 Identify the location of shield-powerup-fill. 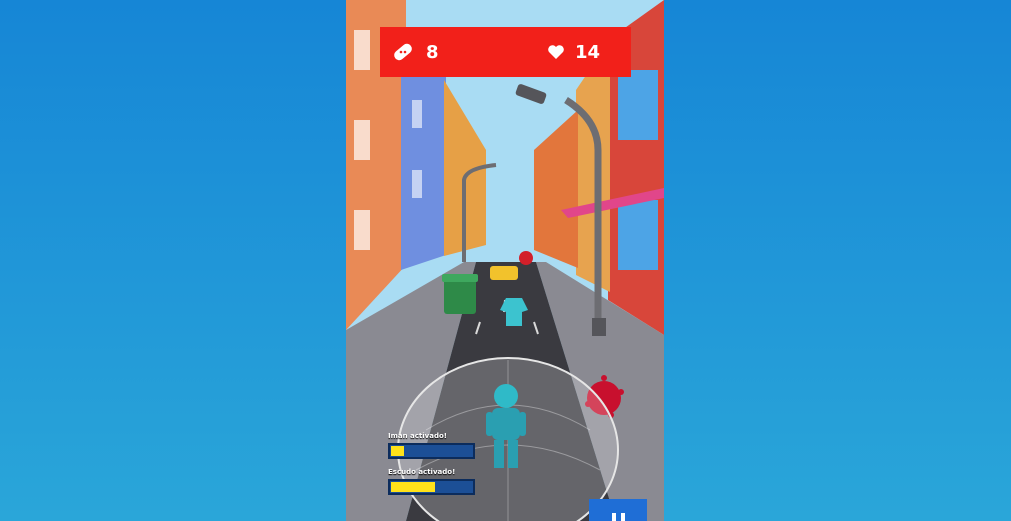
(413, 487).